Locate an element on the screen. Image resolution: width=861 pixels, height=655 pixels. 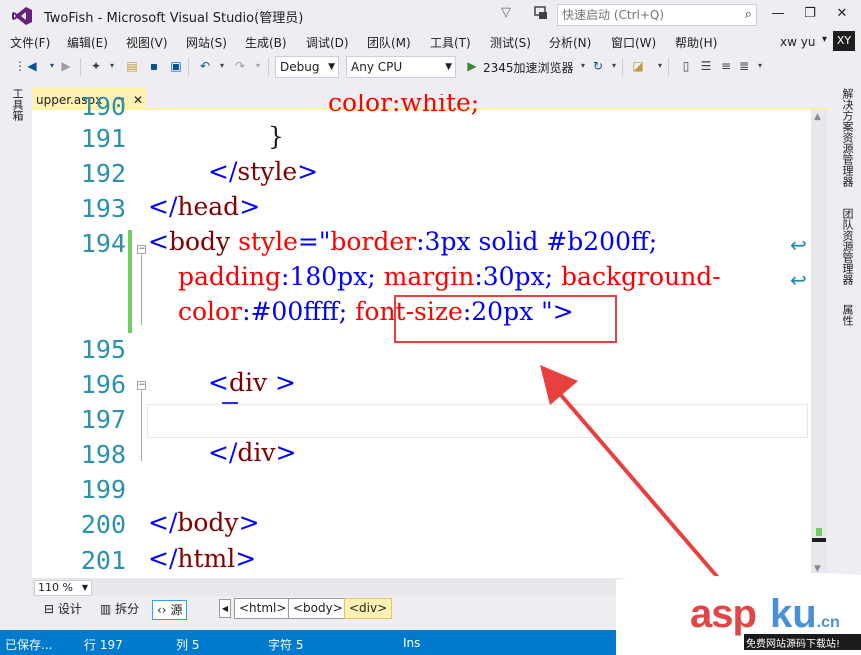
menu-debug: 调试(D) is located at coordinates (327, 42).